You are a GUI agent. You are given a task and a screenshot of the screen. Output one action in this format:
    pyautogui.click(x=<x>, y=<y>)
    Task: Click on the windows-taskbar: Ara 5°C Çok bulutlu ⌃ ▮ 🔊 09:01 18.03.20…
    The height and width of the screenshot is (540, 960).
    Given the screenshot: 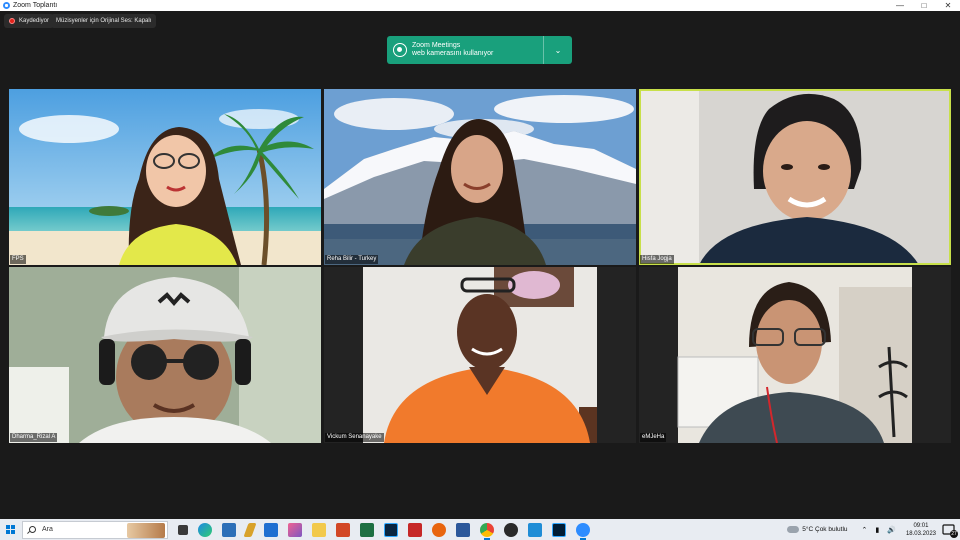 What is the action you would take?
    pyautogui.click(x=480, y=529)
    